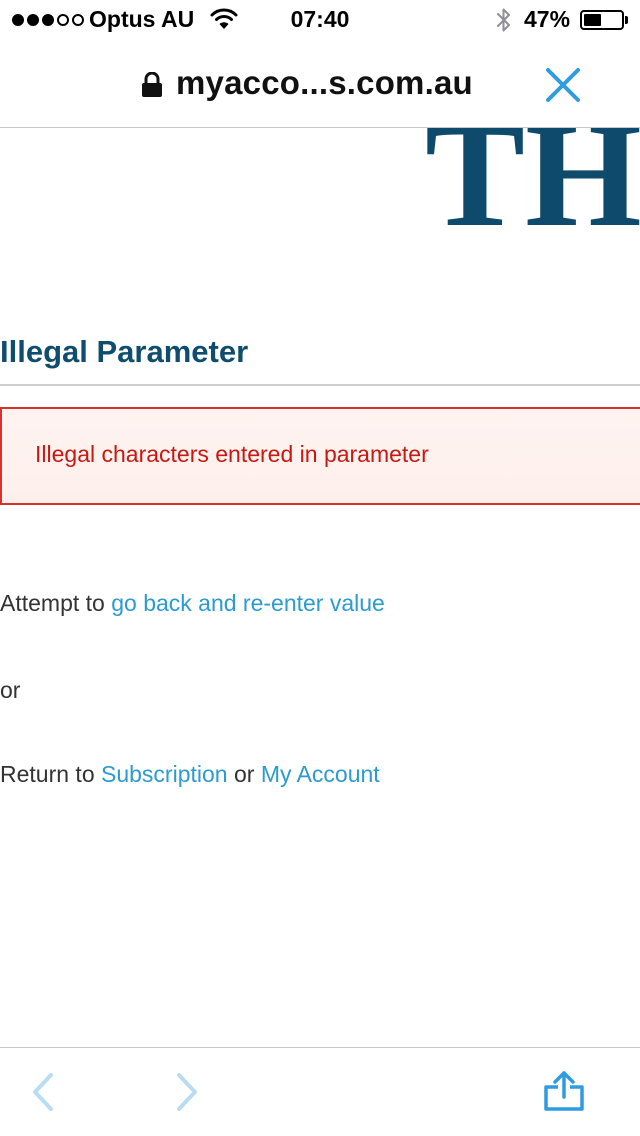 The width and height of the screenshot is (640, 1136). I want to click on browser-toolbar, so click(320, 1091).